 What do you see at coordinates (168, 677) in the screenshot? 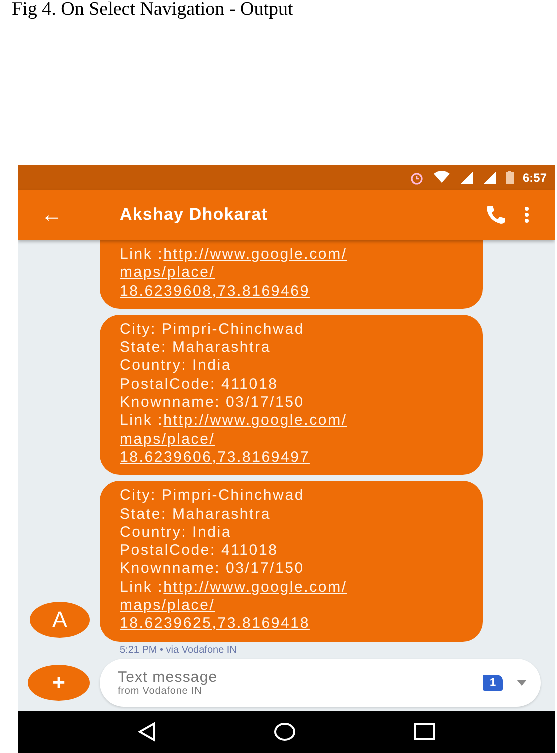
I see `placeholder-text: Text message` at bounding box center [168, 677].